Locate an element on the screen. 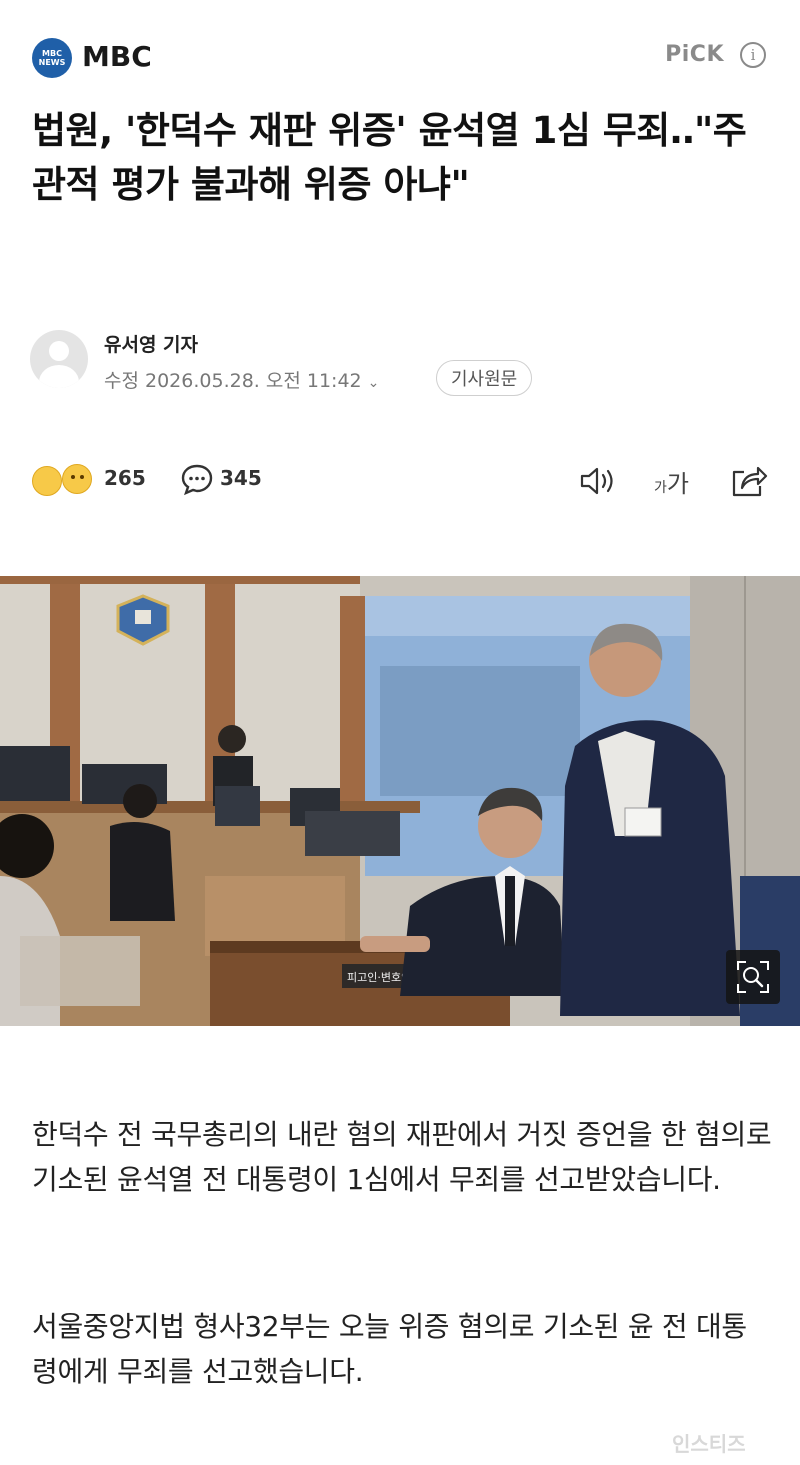 This screenshot has width=800, height=1465. zoom-glyph is located at coordinates (753, 977).